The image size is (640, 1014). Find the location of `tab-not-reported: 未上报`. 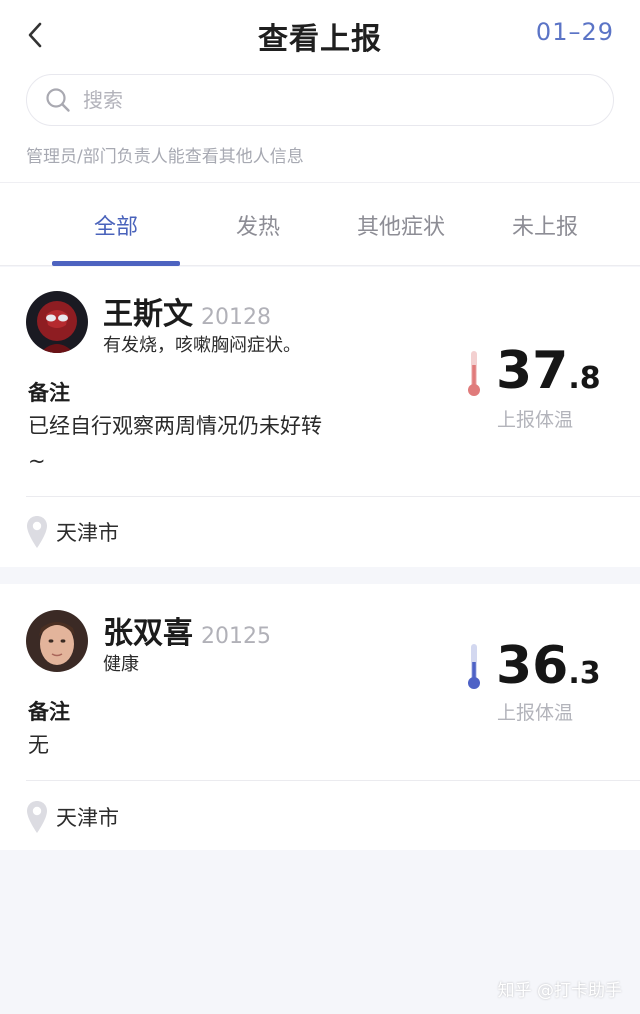

tab-not-reported: 未上报 is located at coordinates (545, 225).